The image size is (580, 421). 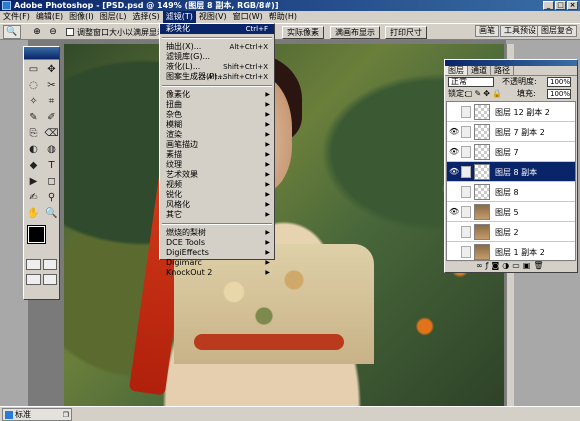 I want to click on notes-tool-icon: ✍, so click(x=33, y=197).